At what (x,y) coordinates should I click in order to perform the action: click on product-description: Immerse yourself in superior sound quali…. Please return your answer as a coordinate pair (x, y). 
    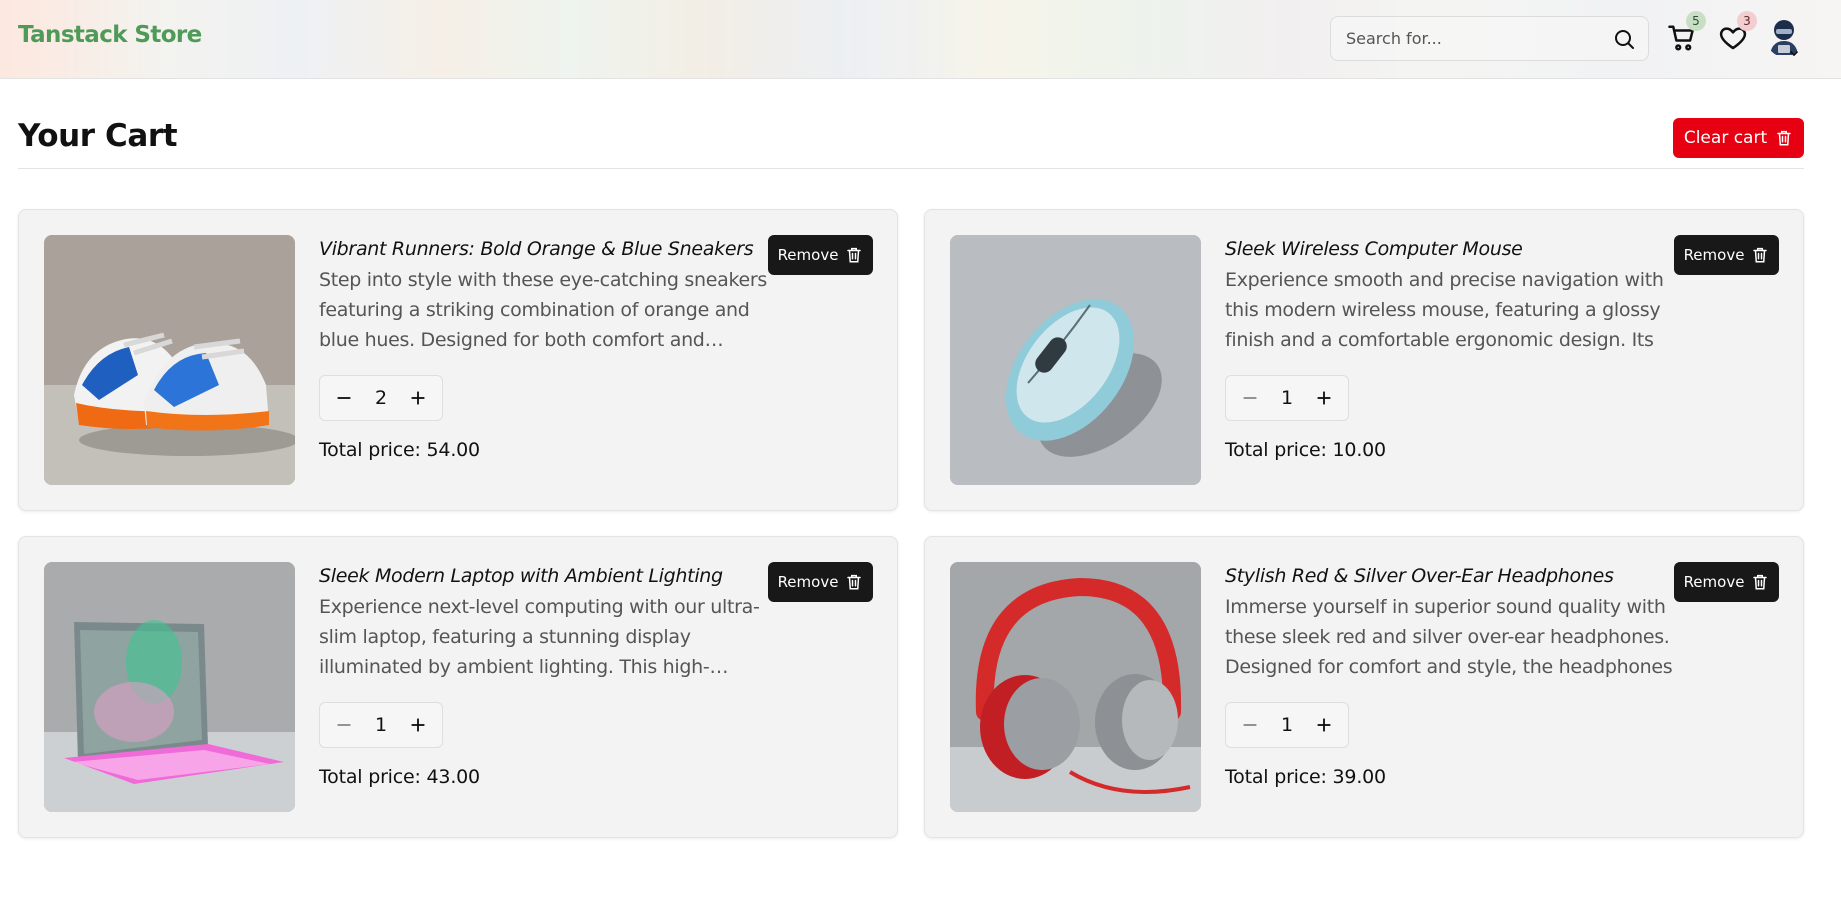
    Looking at the image, I should click on (1449, 637).